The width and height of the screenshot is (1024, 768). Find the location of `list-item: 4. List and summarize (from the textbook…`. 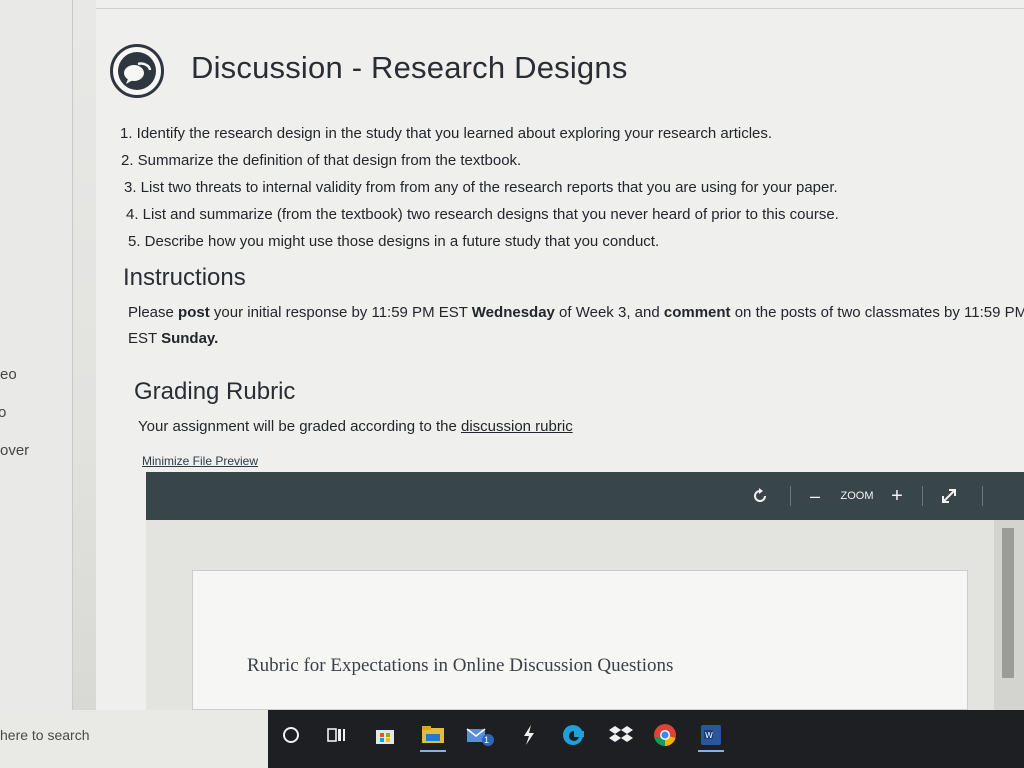

list-item: 4. List and summarize (from the textbook… is located at coordinates (482, 214).